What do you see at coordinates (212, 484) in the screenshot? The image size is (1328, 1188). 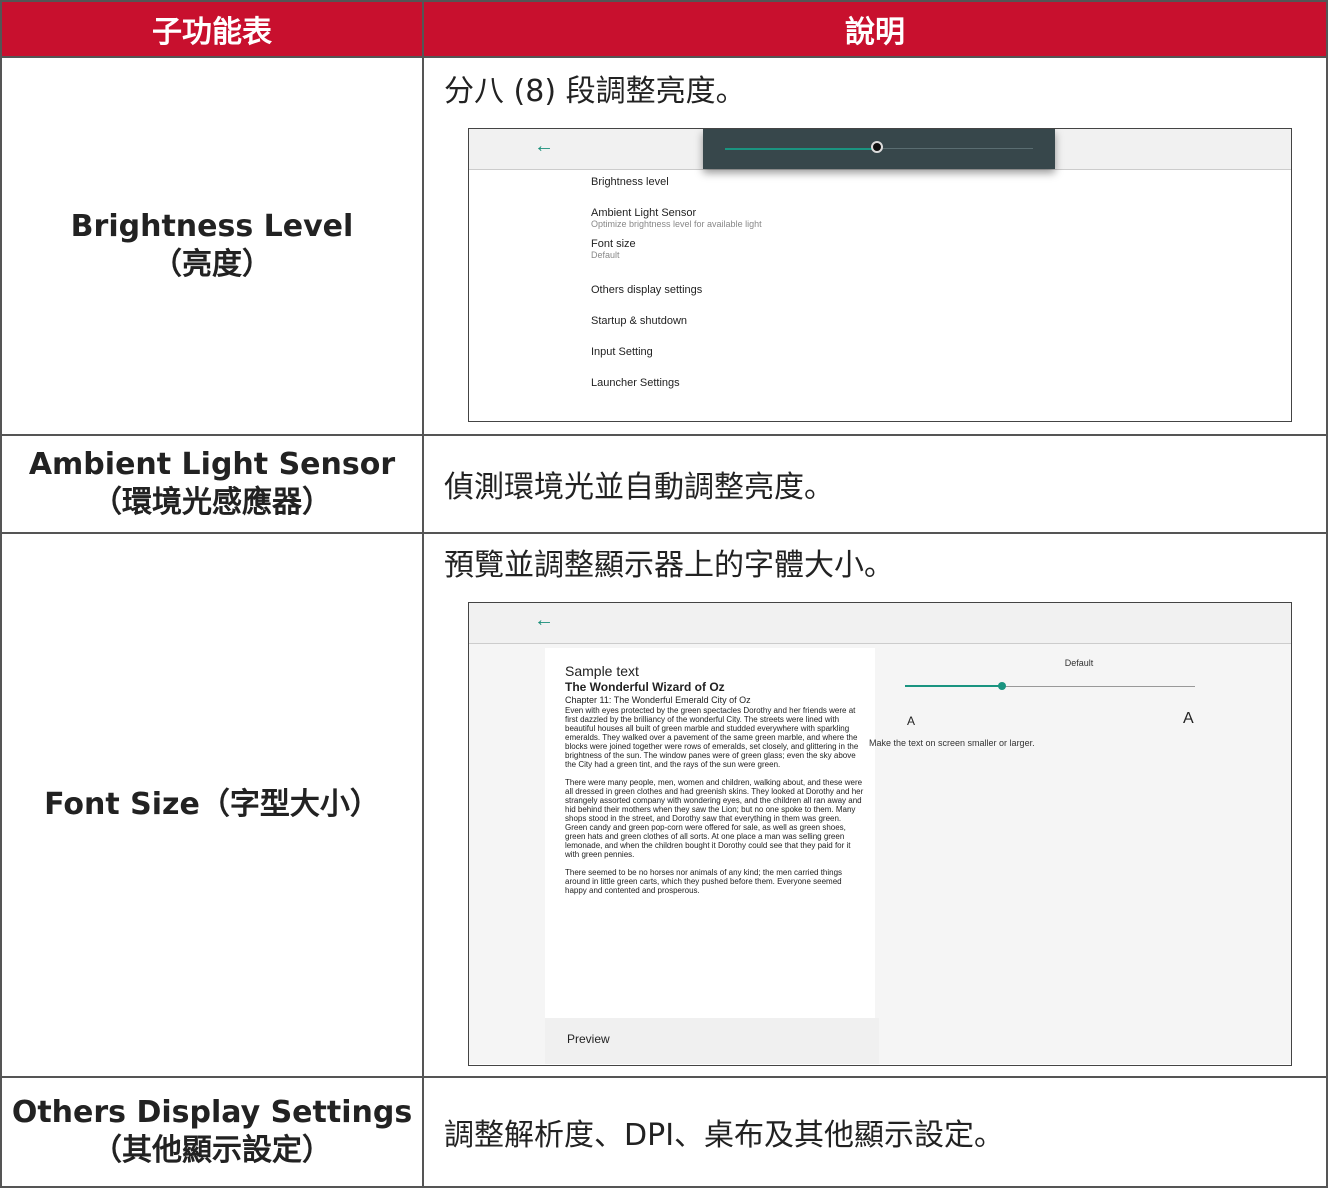 I see `row-label: Ambient Light Sensor （環境光感應器）` at bounding box center [212, 484].